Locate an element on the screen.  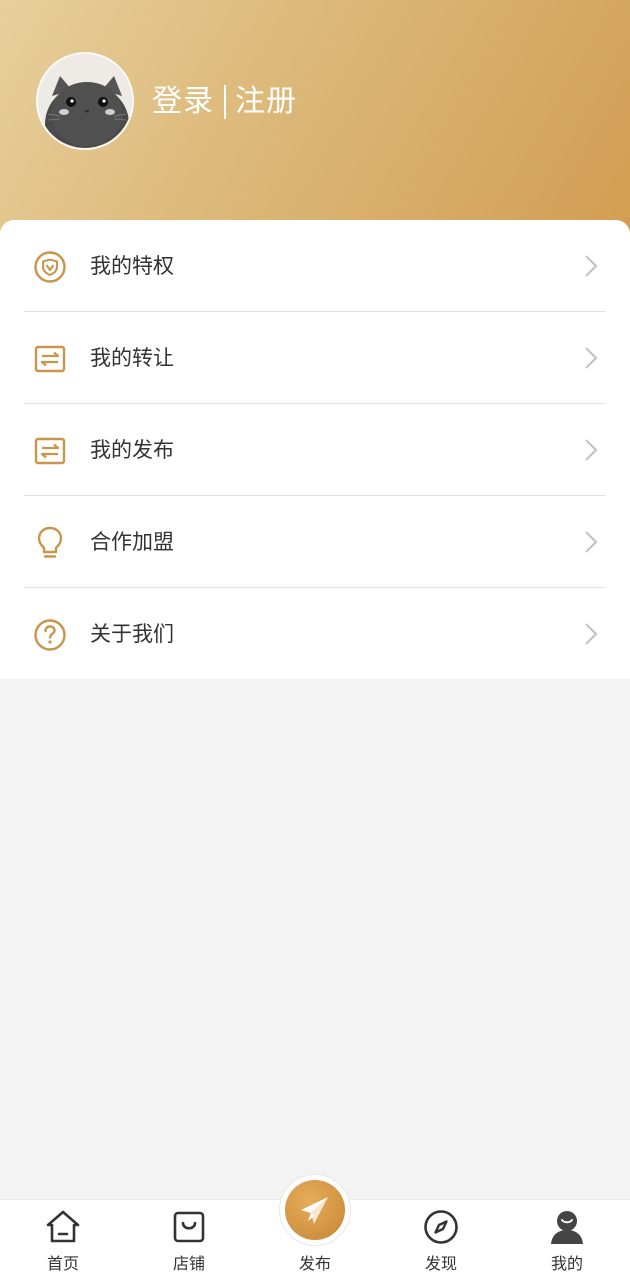
tab-discover: 发现 is located at coordinates (441, 1240).